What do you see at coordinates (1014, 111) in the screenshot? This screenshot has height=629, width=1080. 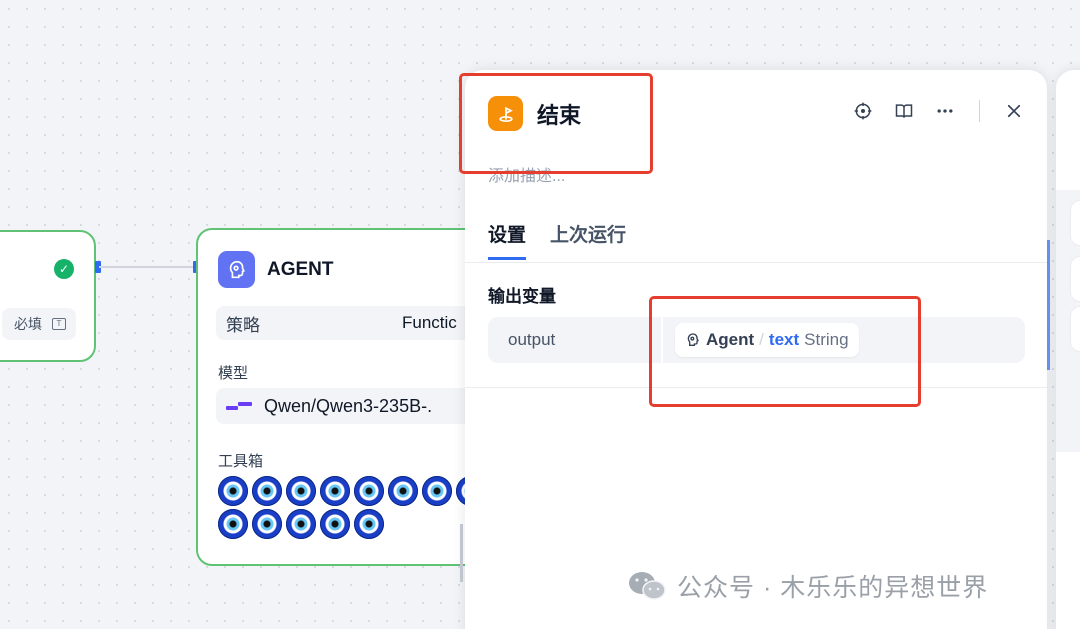 I see `close-icon` at bounding box center [1014, 111].